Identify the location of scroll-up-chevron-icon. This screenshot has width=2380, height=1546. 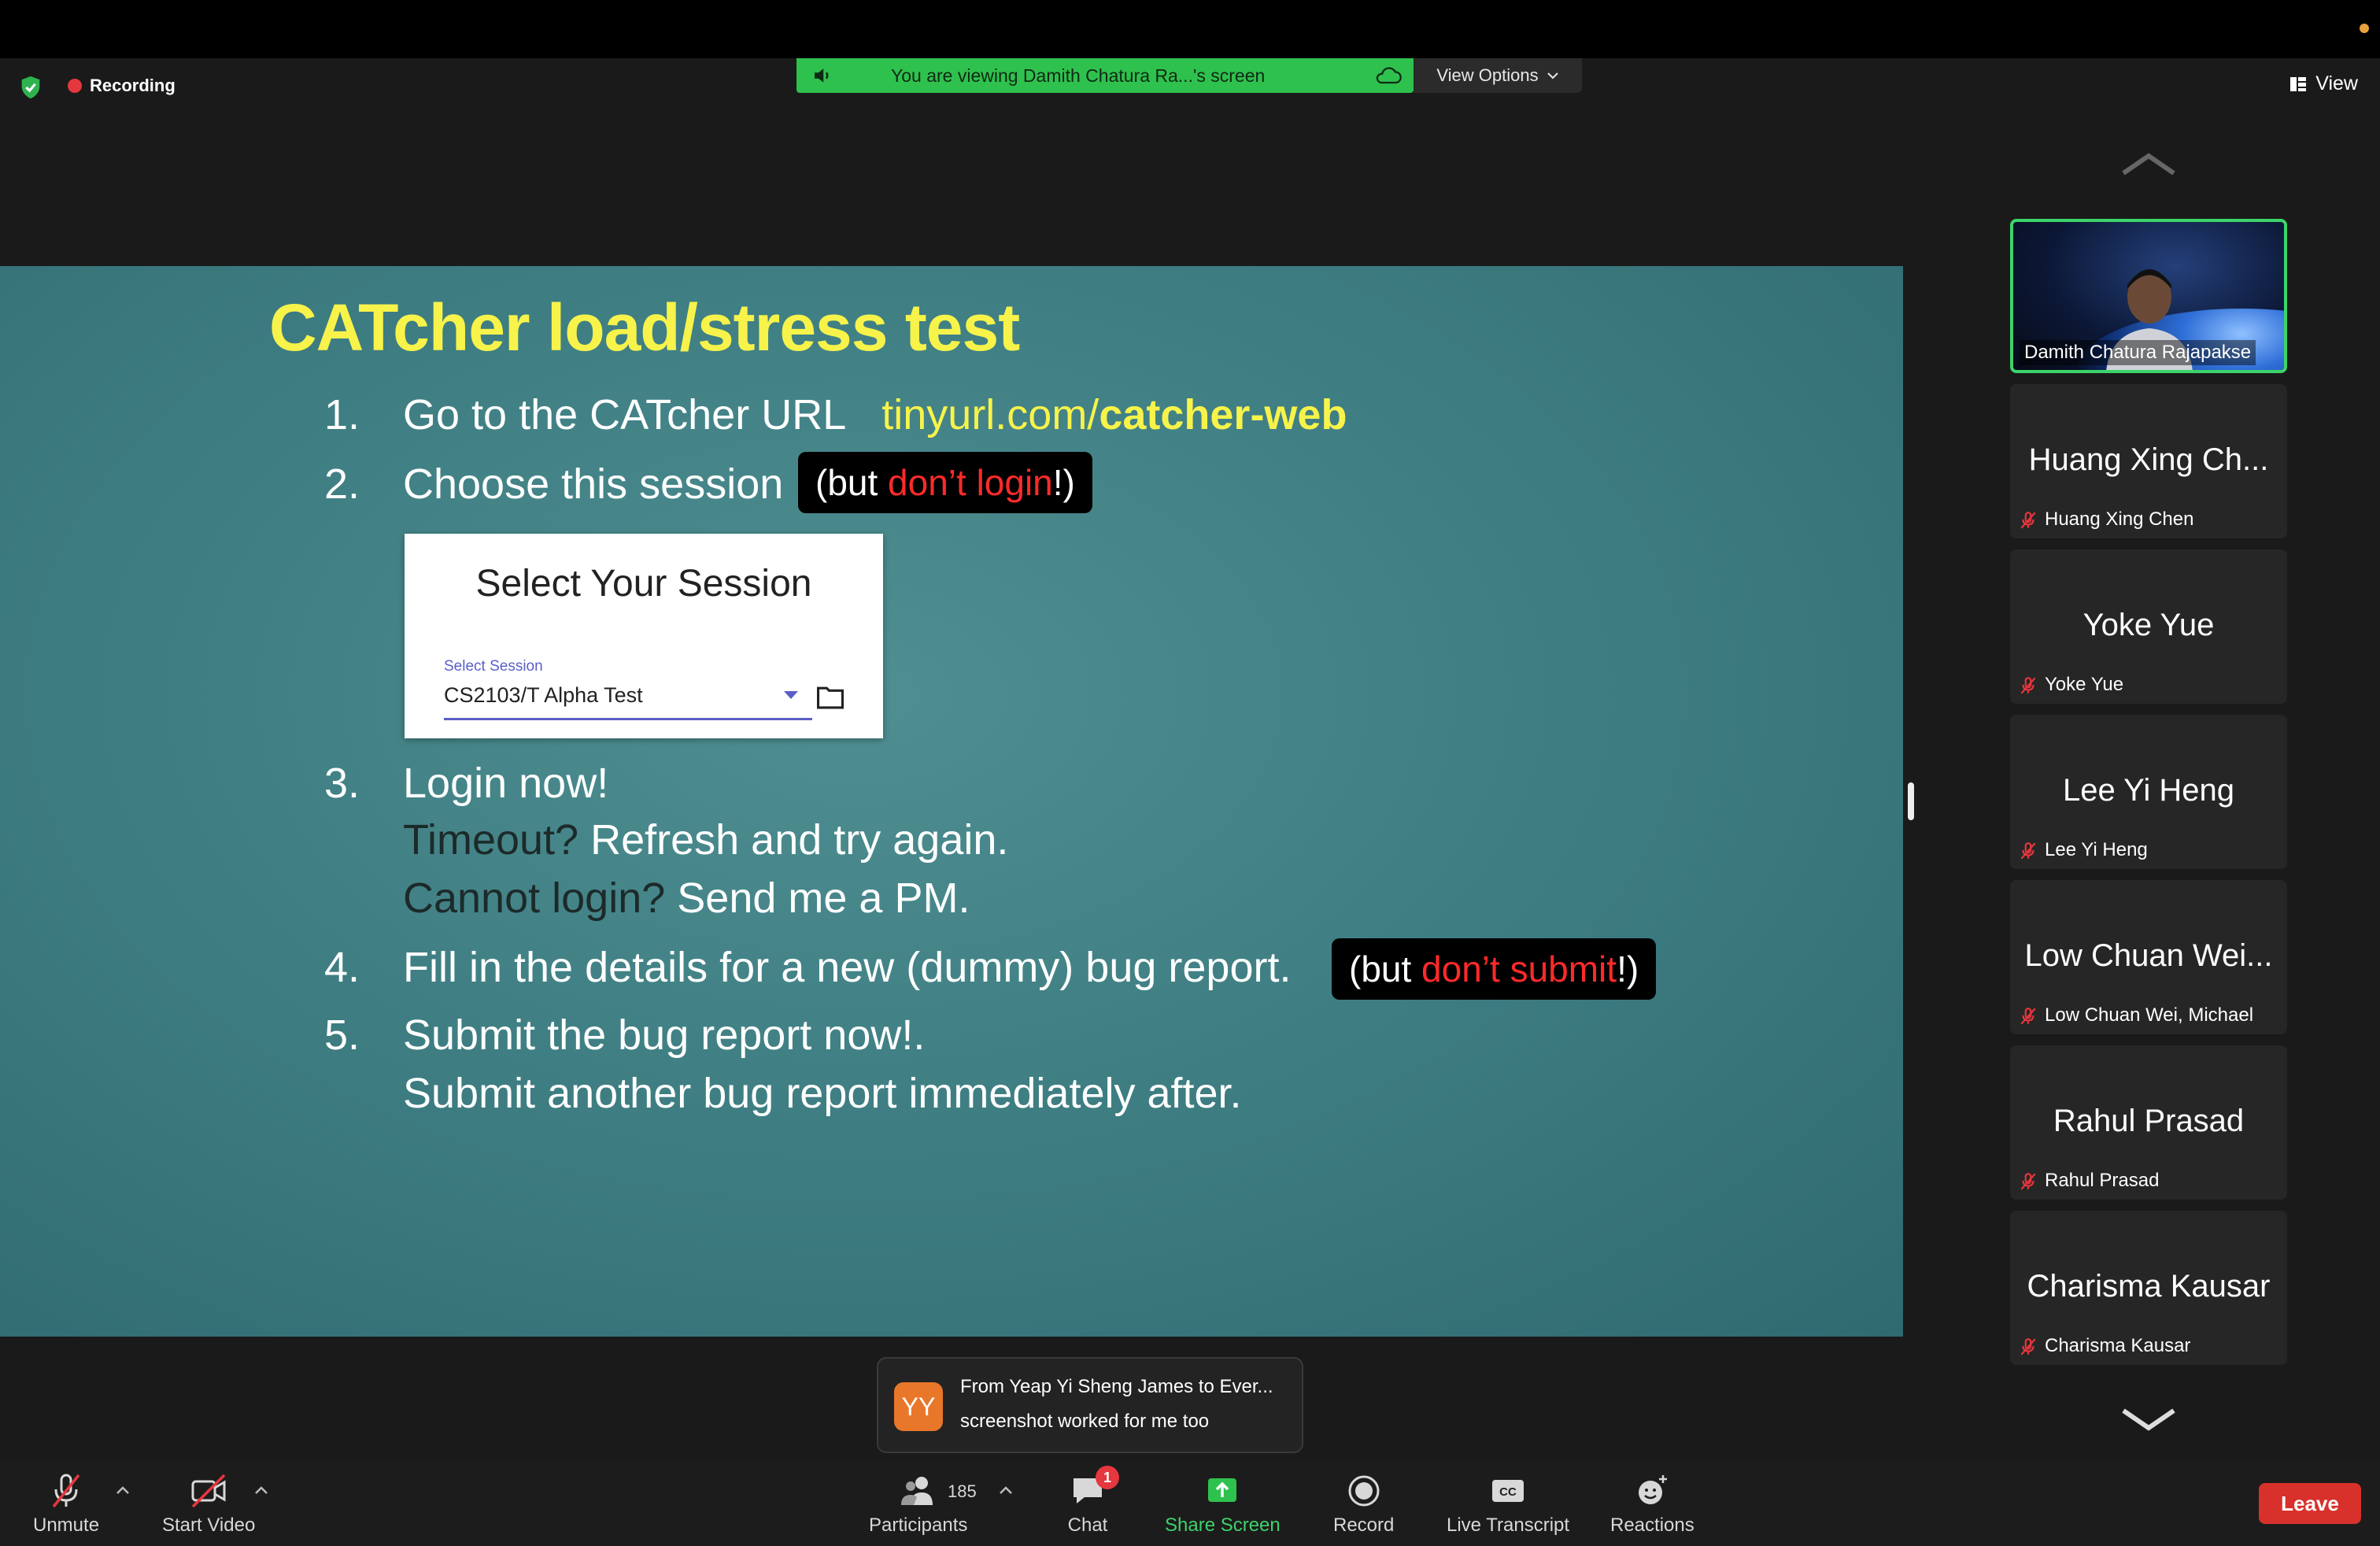
(2149, 164).